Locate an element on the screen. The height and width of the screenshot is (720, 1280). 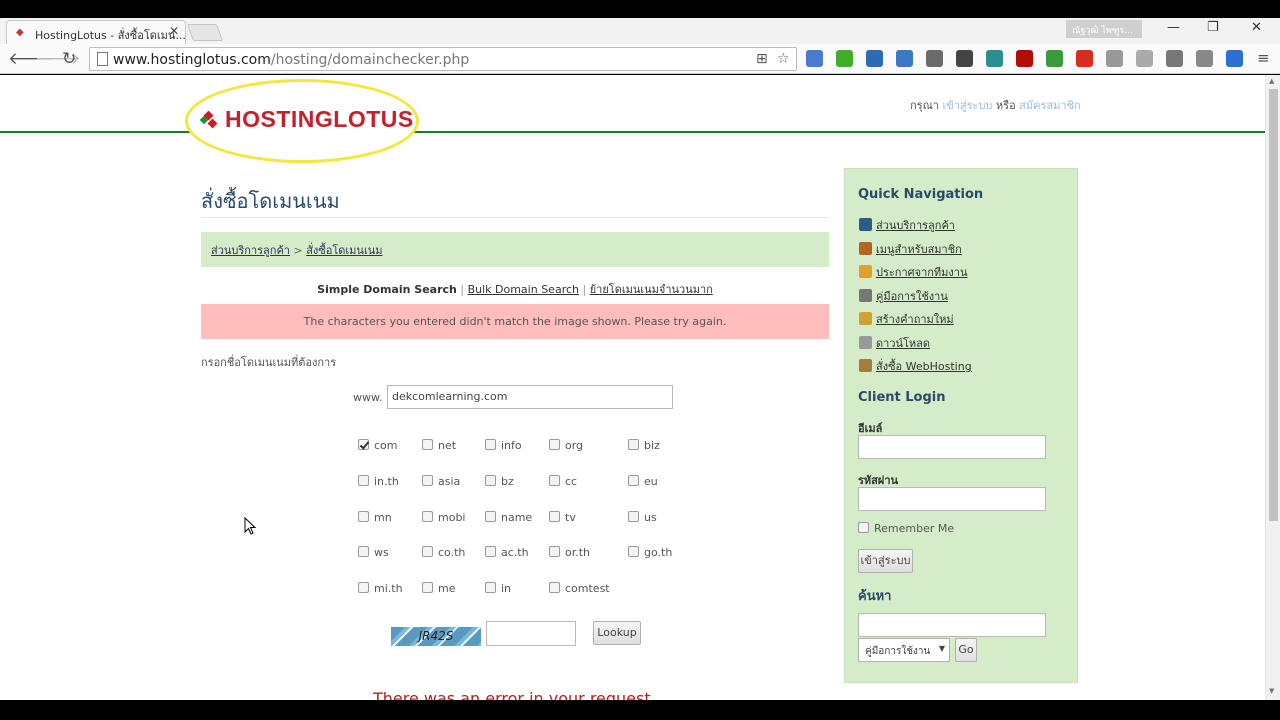
tld-option: bz is located at coordinates (499, 481).